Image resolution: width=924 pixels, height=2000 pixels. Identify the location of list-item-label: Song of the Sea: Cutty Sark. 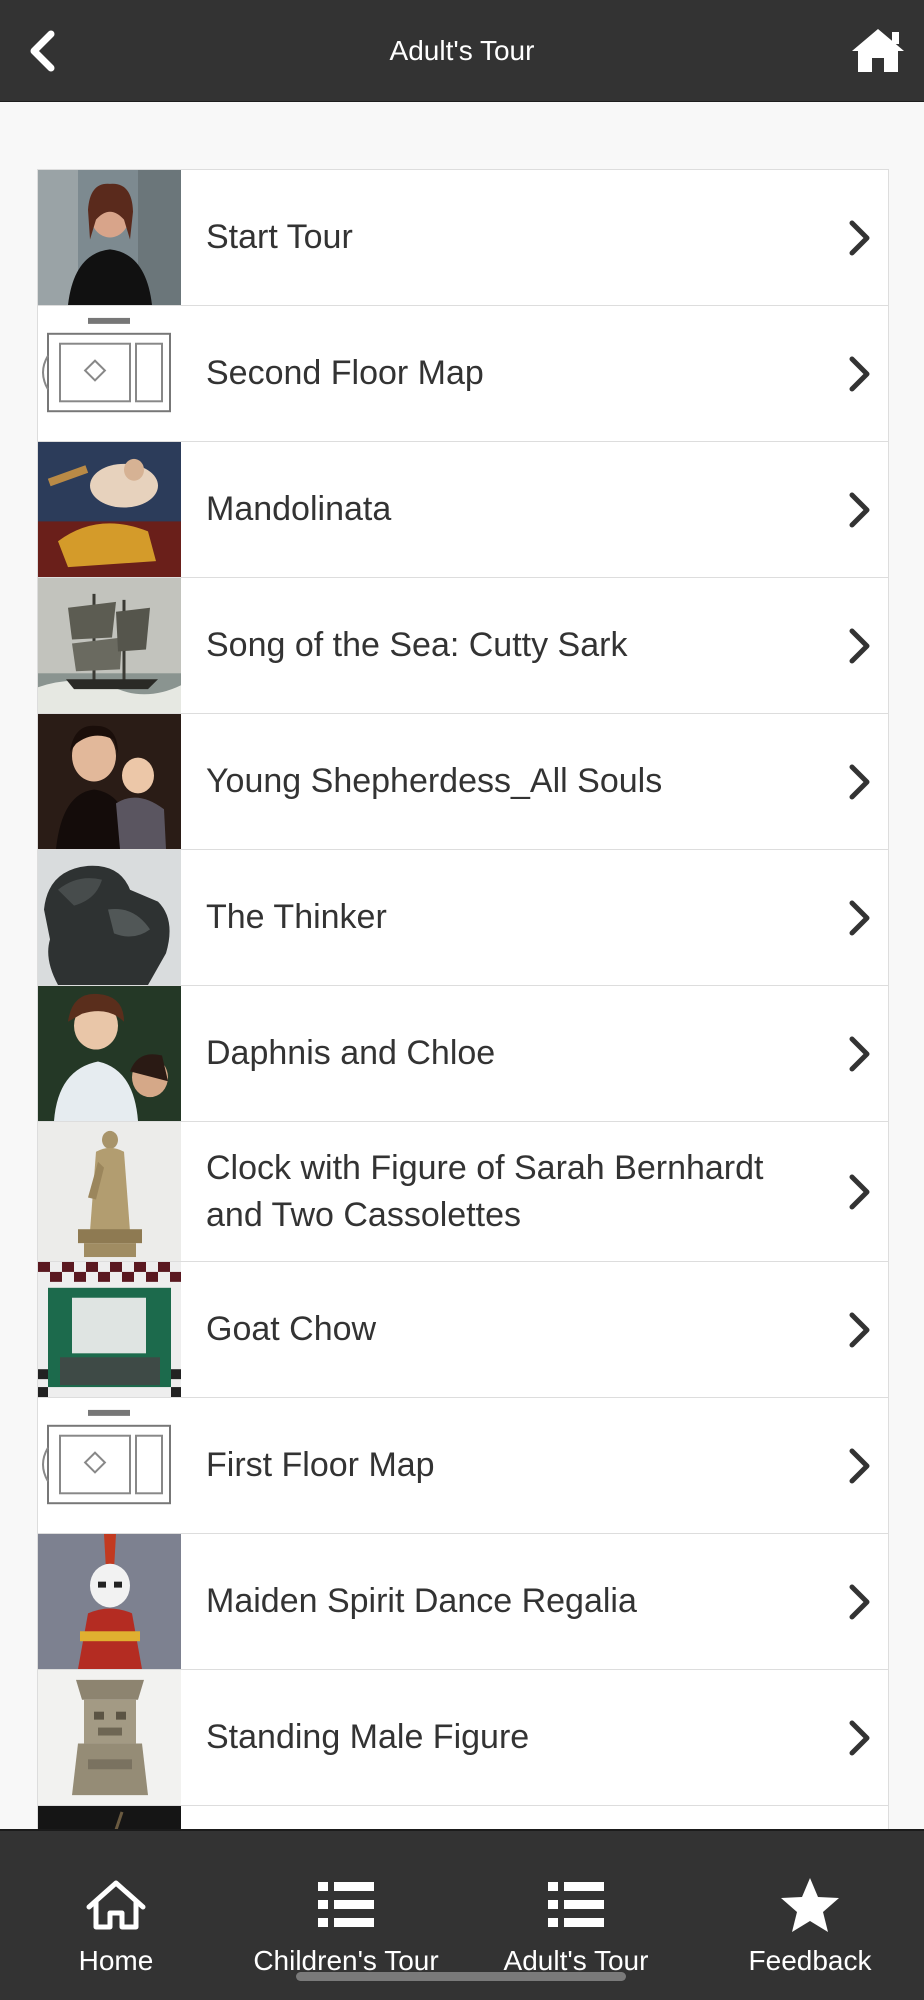
(417, 645).